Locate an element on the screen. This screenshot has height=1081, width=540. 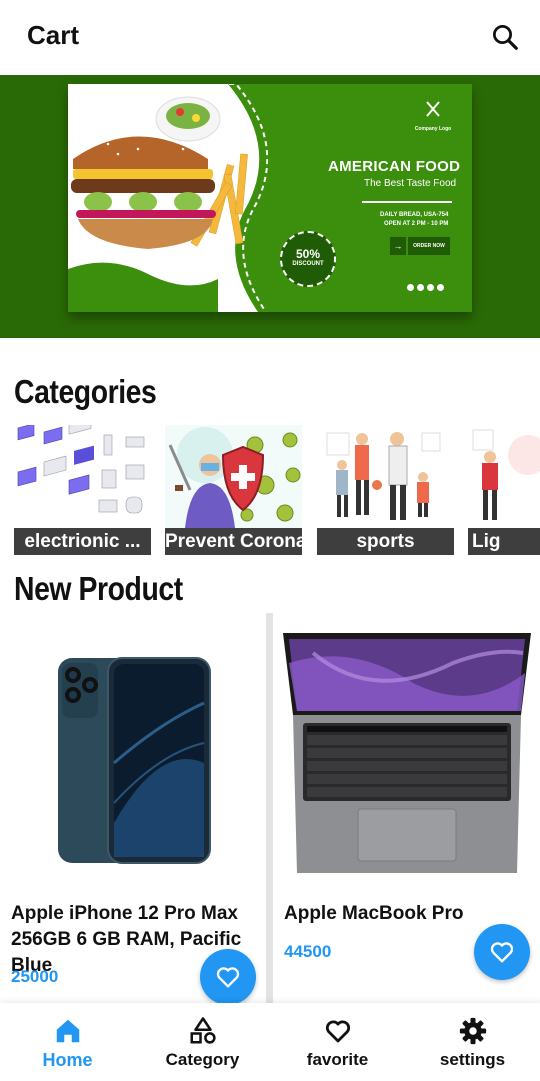
nav-item-home: Home is located at coordinates (67, 1042).